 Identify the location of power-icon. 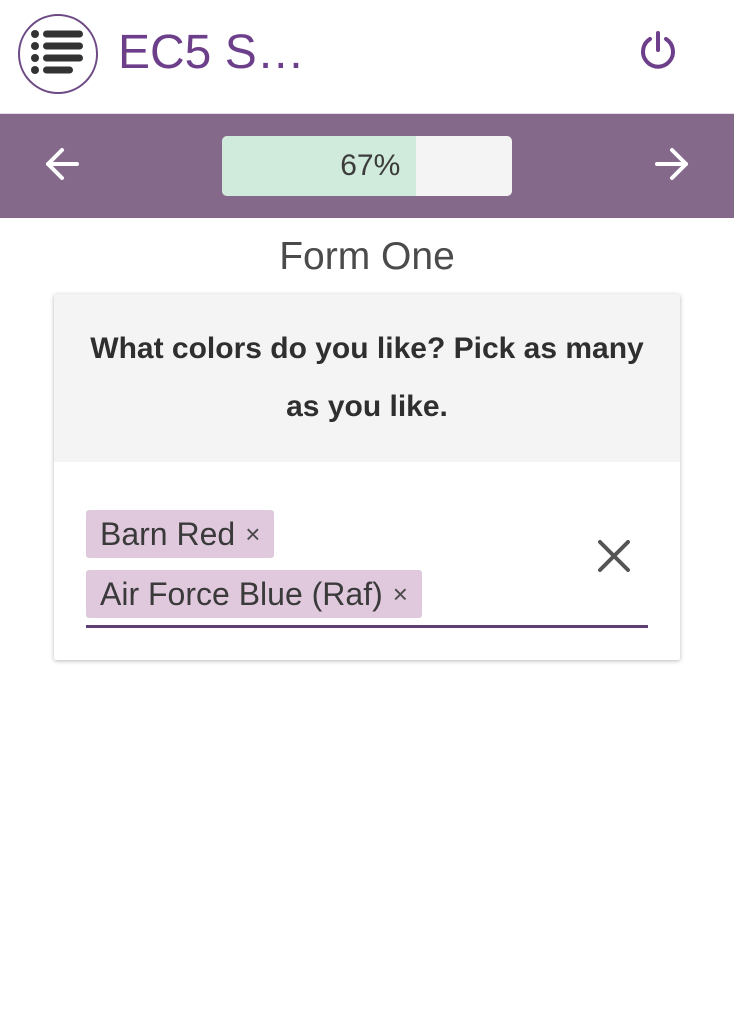
(658, 52).